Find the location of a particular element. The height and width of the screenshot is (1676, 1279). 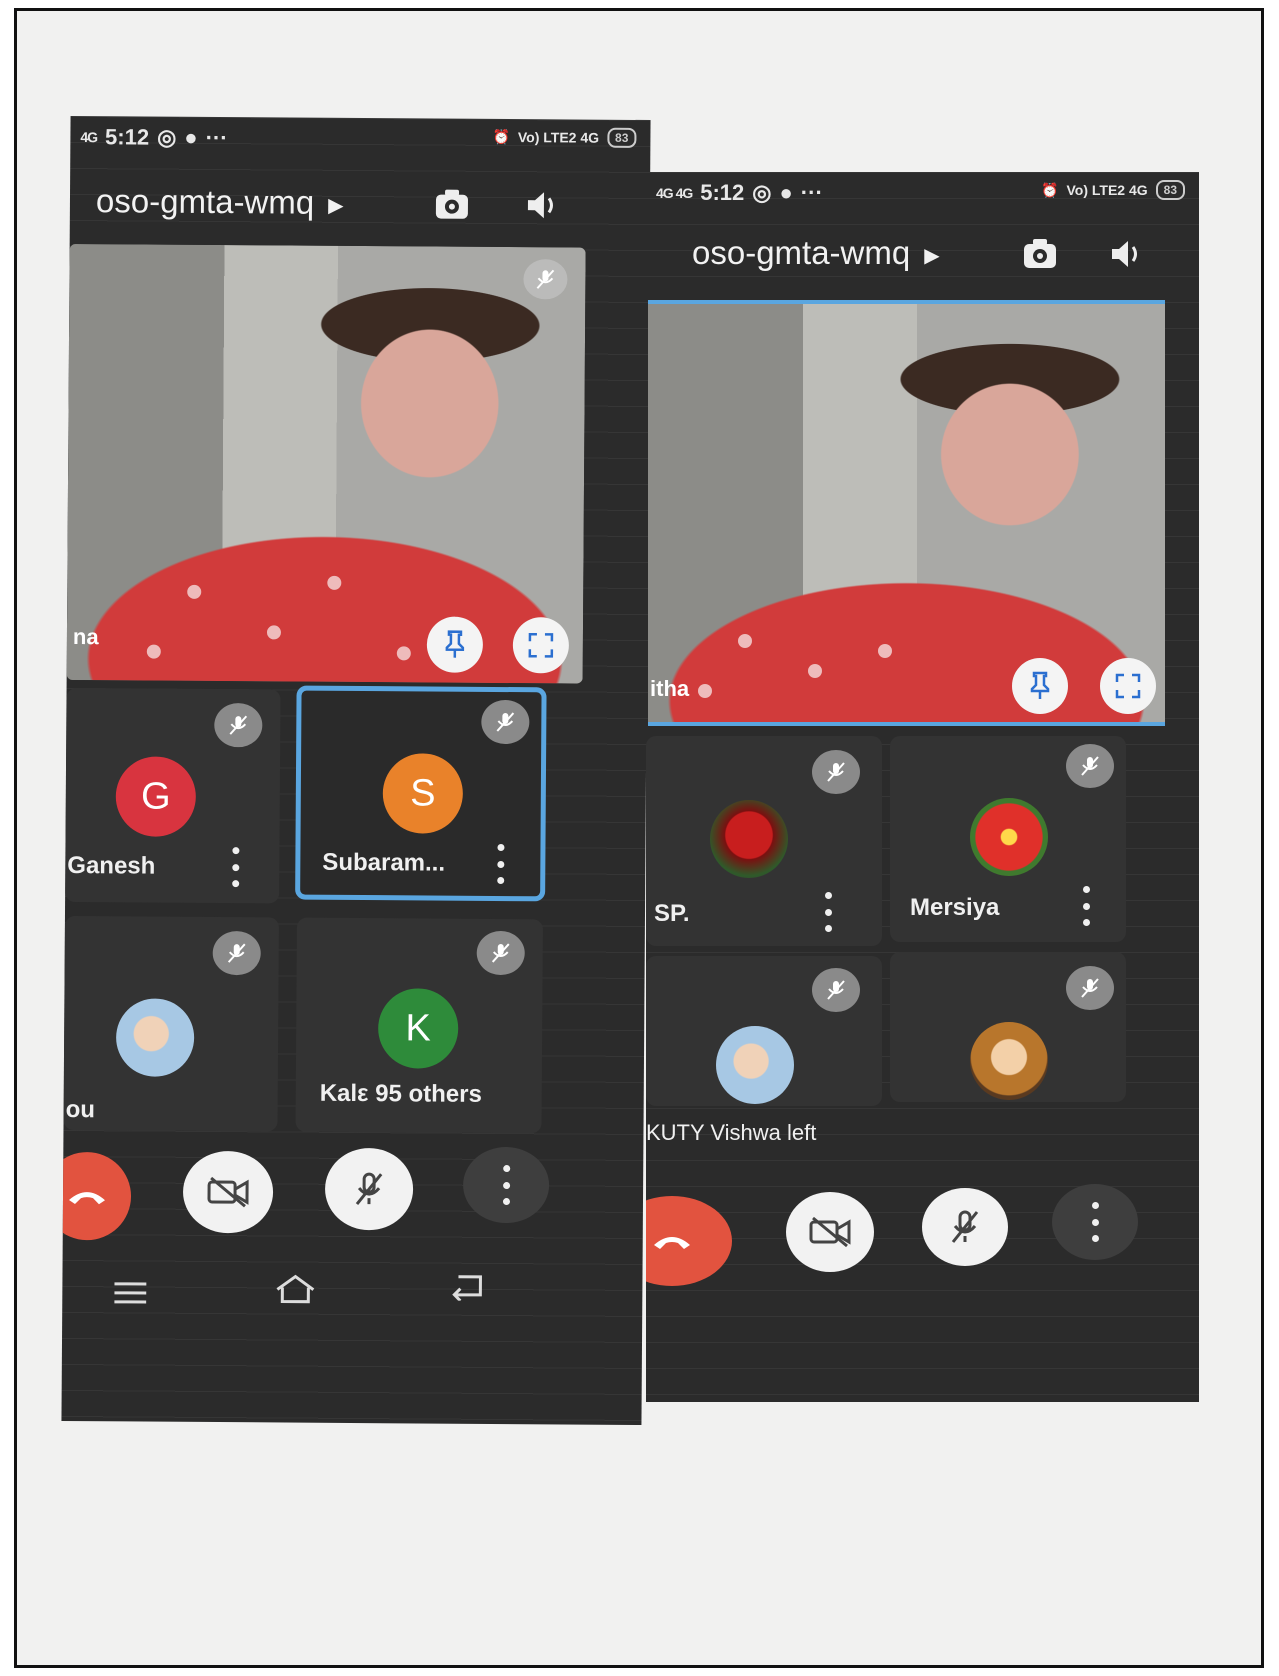

participant-name: ou is located at coordinates (80, 1109).